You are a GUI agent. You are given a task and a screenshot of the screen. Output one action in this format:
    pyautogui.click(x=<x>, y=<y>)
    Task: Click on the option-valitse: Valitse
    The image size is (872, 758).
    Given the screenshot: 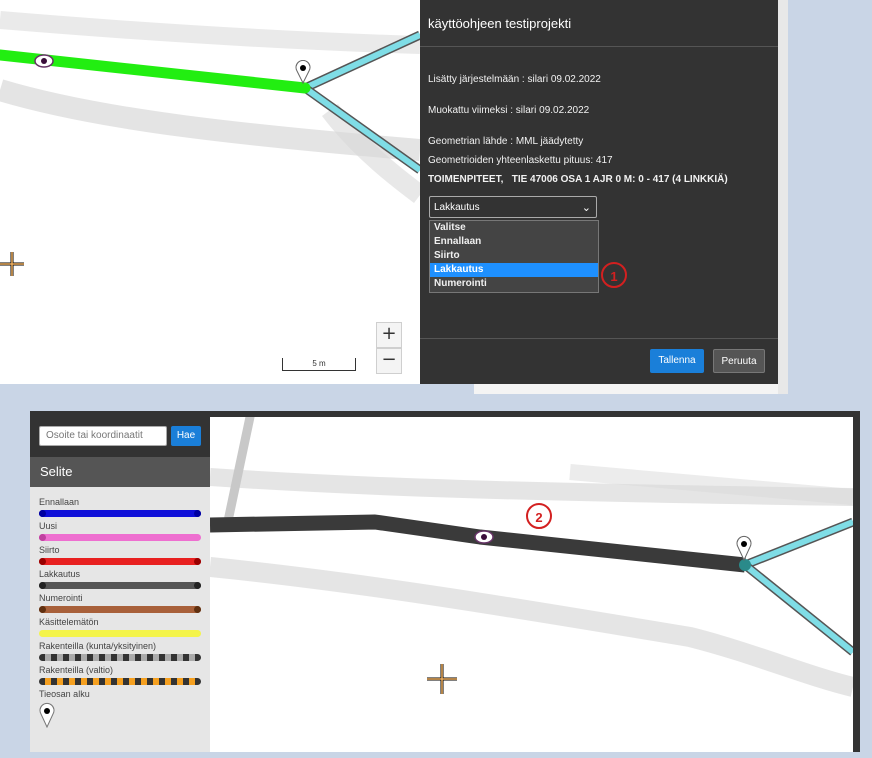 What is the action you would take?
    pyautogui.click(x=514, y=228)
    